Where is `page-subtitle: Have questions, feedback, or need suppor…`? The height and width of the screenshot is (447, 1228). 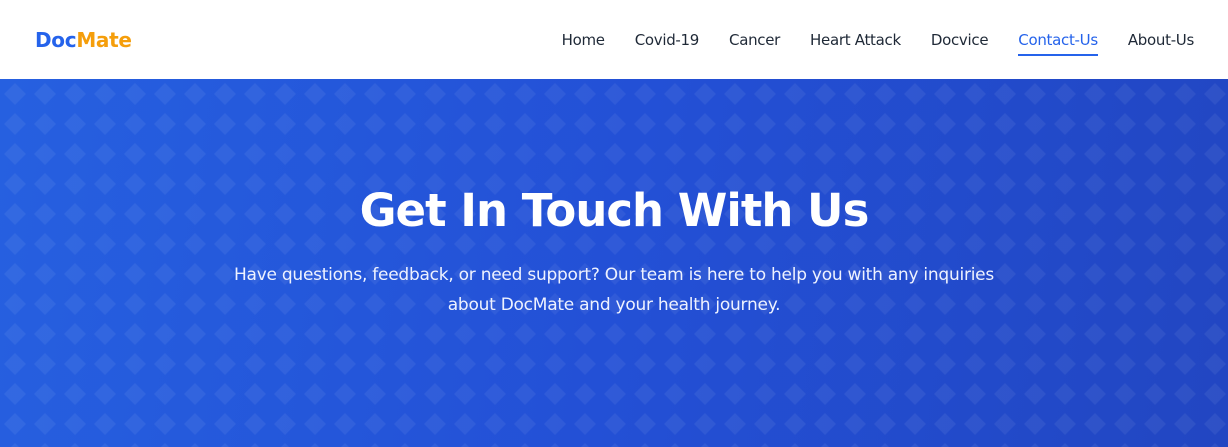 page-subtitle: Have questions, feedback, or need suppor… is located at coordinates (614, 290).